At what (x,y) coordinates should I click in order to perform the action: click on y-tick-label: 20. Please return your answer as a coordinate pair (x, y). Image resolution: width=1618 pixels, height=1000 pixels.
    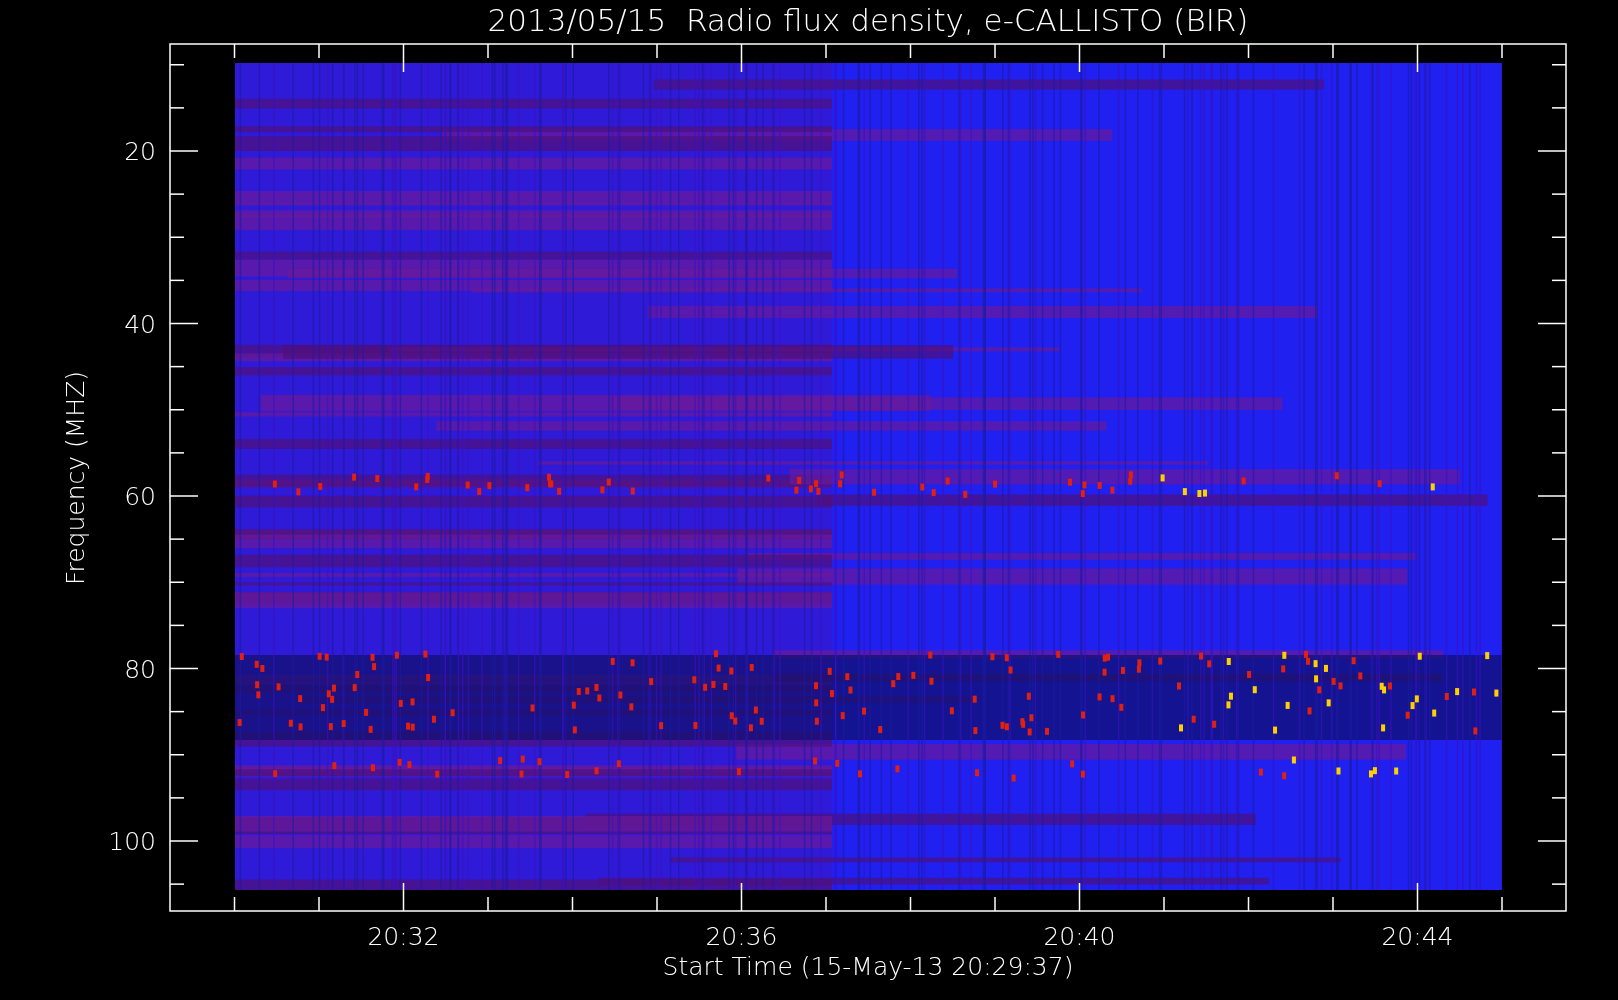
    Looking at the image, I should click on (140, 151).